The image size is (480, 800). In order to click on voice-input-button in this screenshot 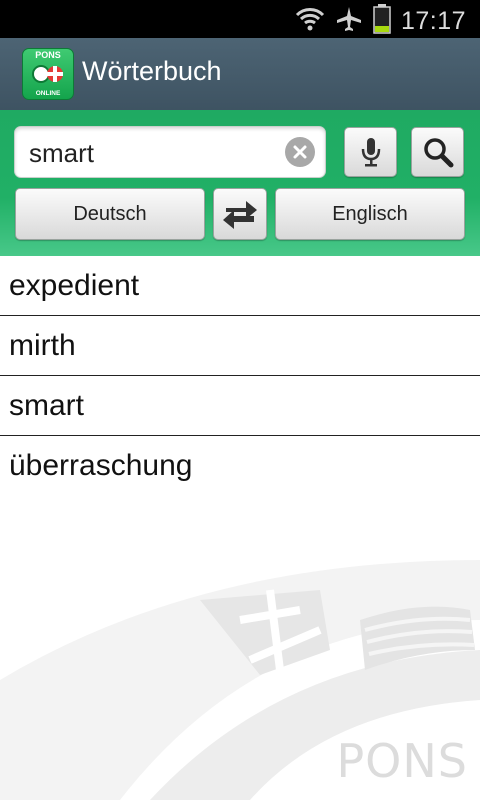, I will do `click(370, 152)`.